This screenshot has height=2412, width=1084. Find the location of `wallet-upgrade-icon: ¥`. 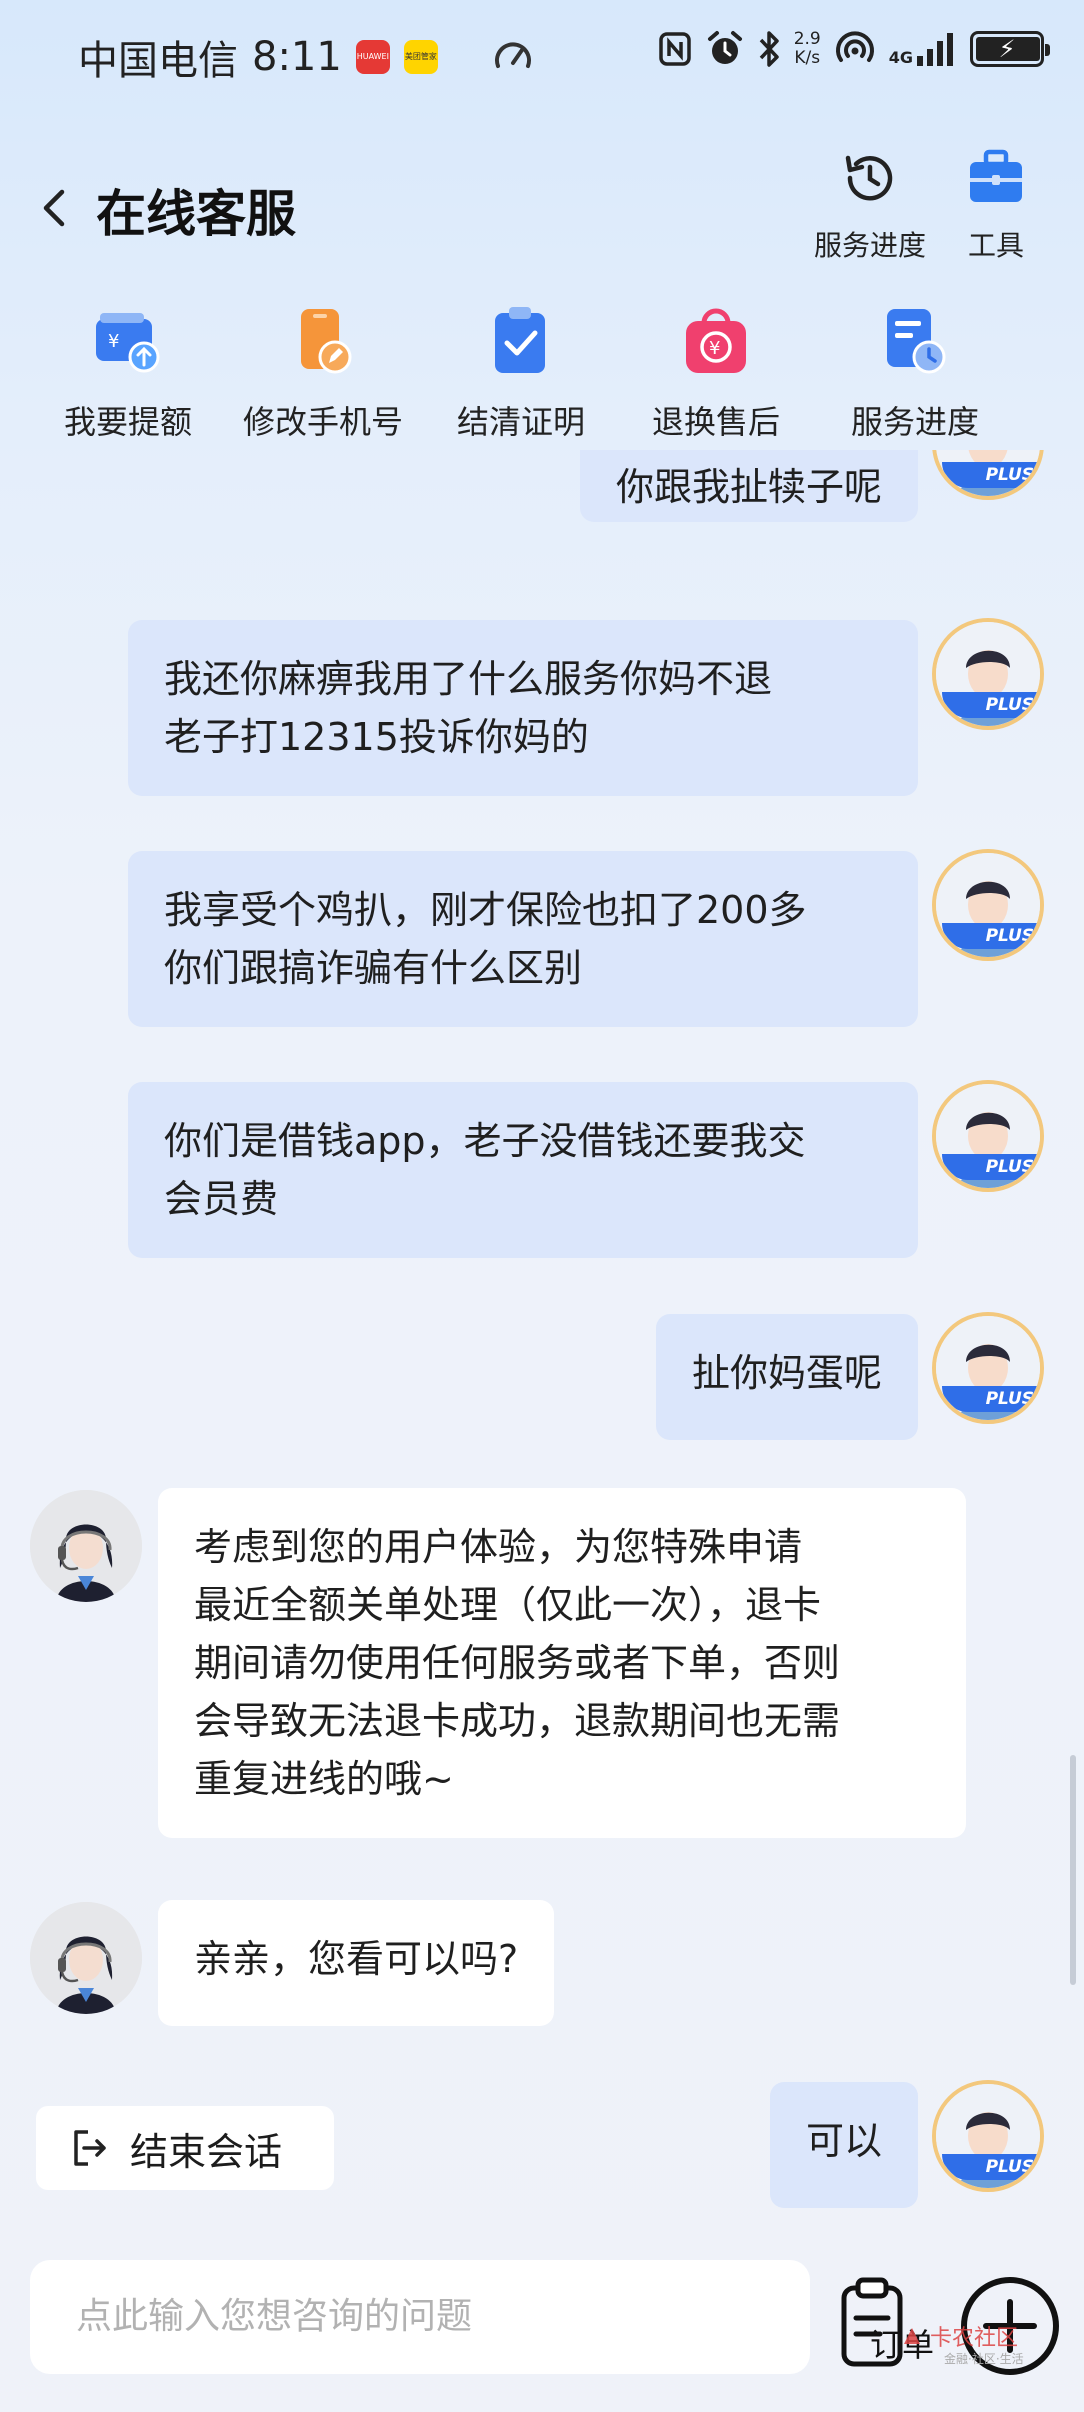

wallet-upgrade-icon: ¥ is located at coordinates (128, 343).